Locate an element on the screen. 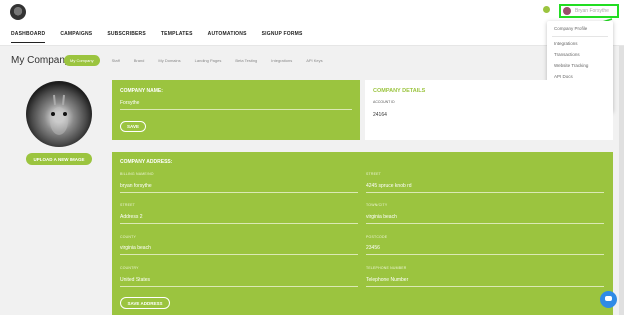  street-input: 4245 spruce knob rd is located at coordinates (389, 186).